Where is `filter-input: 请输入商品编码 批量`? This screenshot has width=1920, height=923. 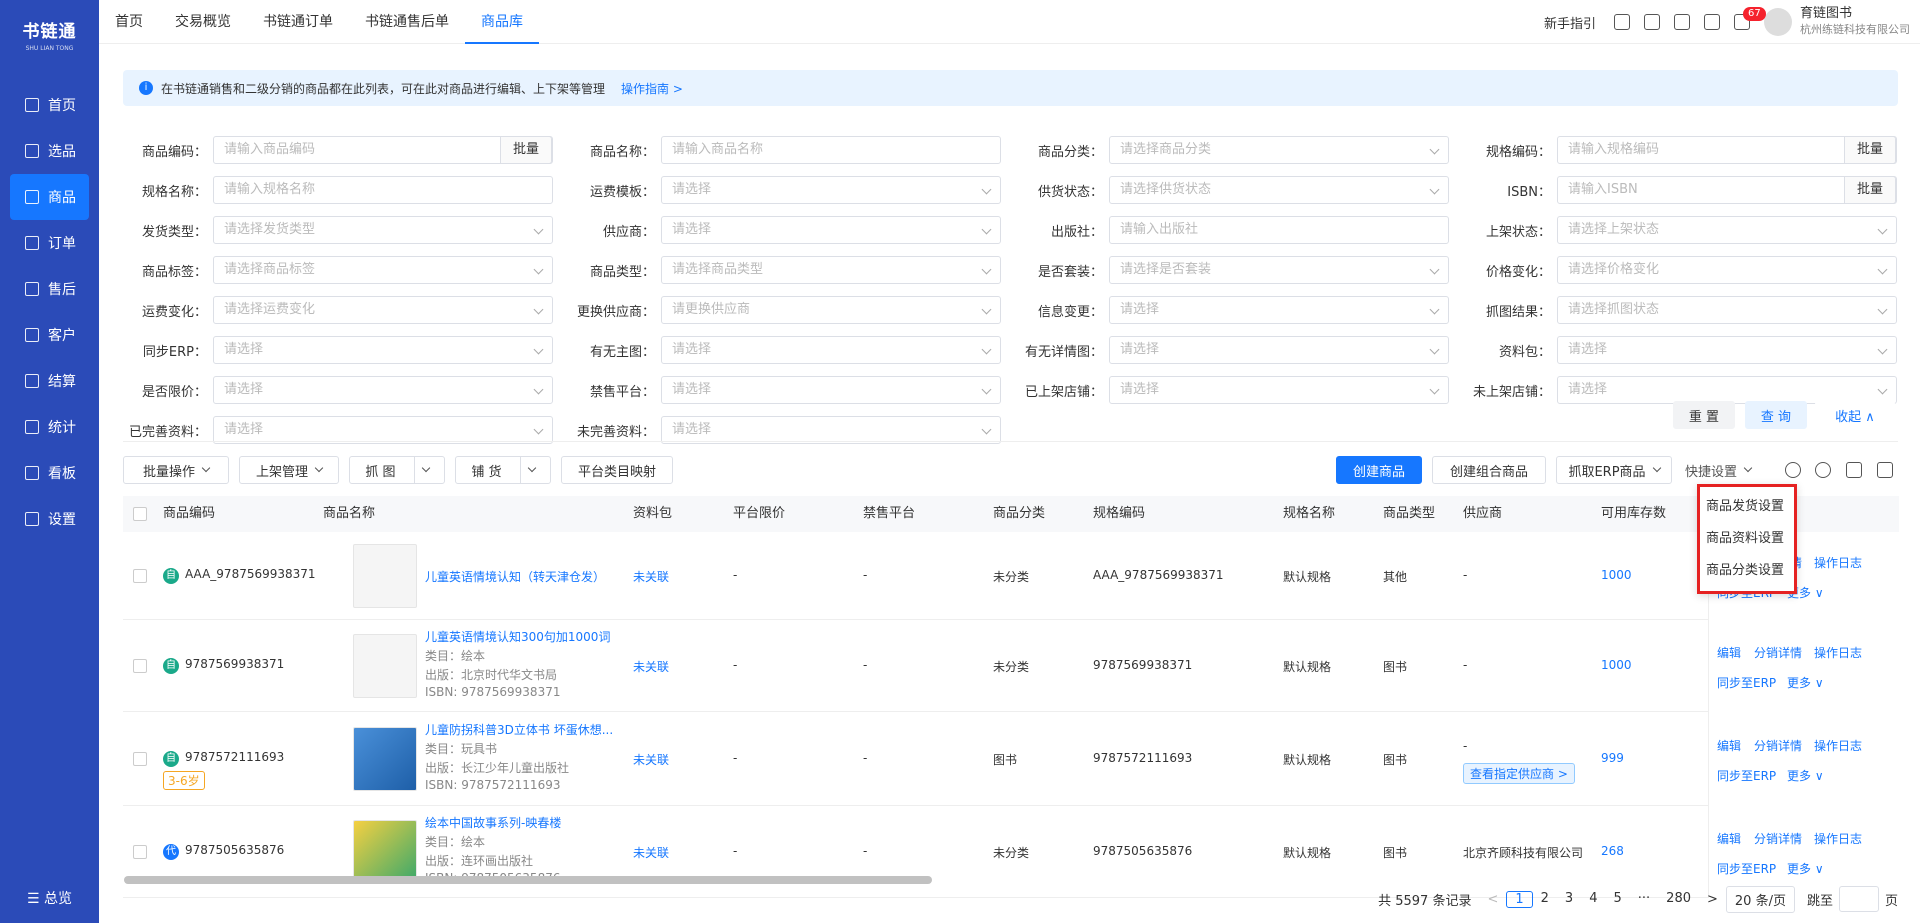
filter-input: 请输入商品编码 批量 is located at coordinates (383, 150).